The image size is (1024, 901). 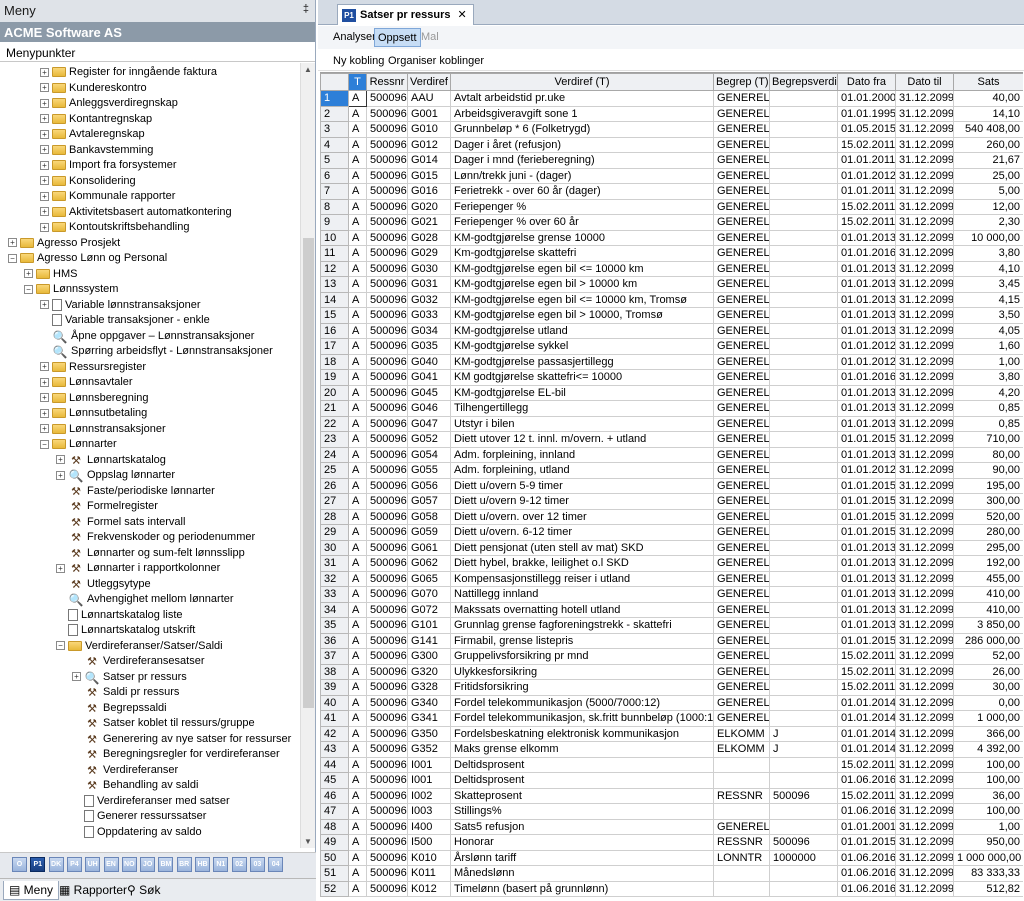 I want to click on table-cell: 3,80, so click(x=988, y=377).